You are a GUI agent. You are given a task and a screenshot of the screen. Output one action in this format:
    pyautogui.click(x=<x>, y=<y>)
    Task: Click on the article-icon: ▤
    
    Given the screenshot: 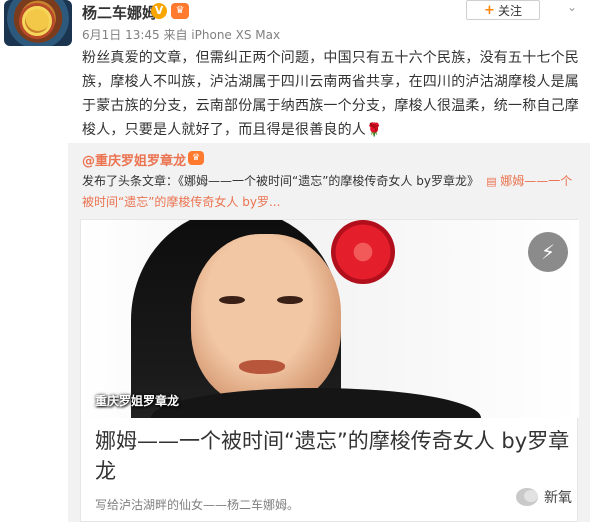 What is the action you would take?
    pyautogui.click(x=491, y=181)
    